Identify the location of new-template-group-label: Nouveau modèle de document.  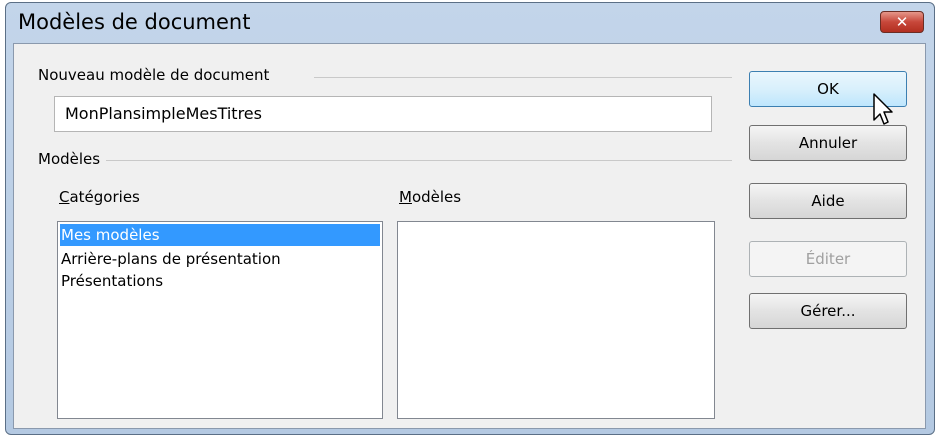
(157, 75).